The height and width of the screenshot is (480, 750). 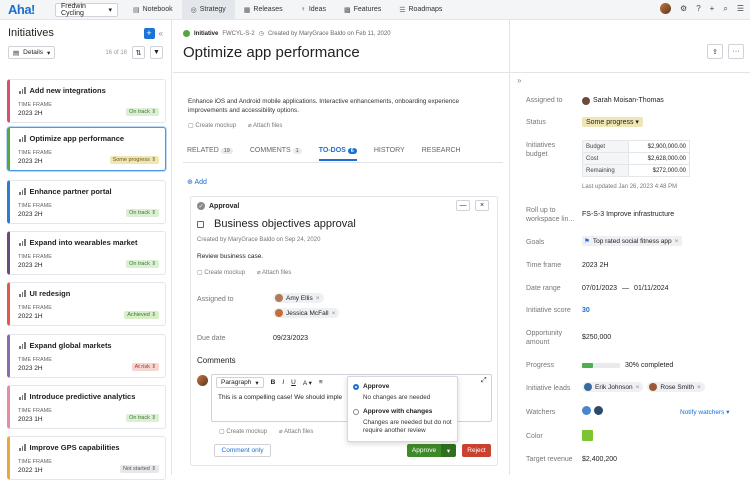 I want to click on nav-roadmaps: ☰ Roadmaps, so click(x=420, y=10).